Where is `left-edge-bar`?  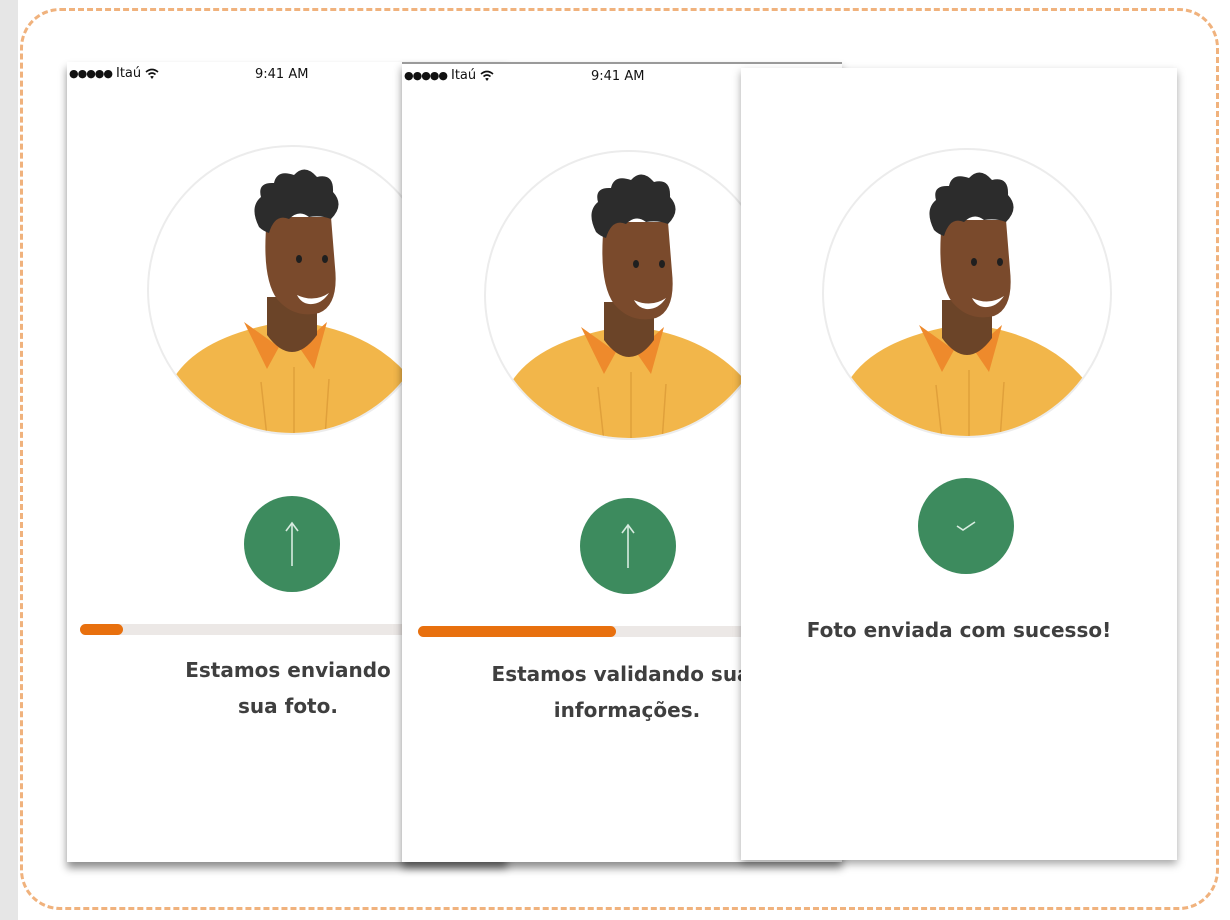 left-edge-bar is located at coordinates (9, 460).